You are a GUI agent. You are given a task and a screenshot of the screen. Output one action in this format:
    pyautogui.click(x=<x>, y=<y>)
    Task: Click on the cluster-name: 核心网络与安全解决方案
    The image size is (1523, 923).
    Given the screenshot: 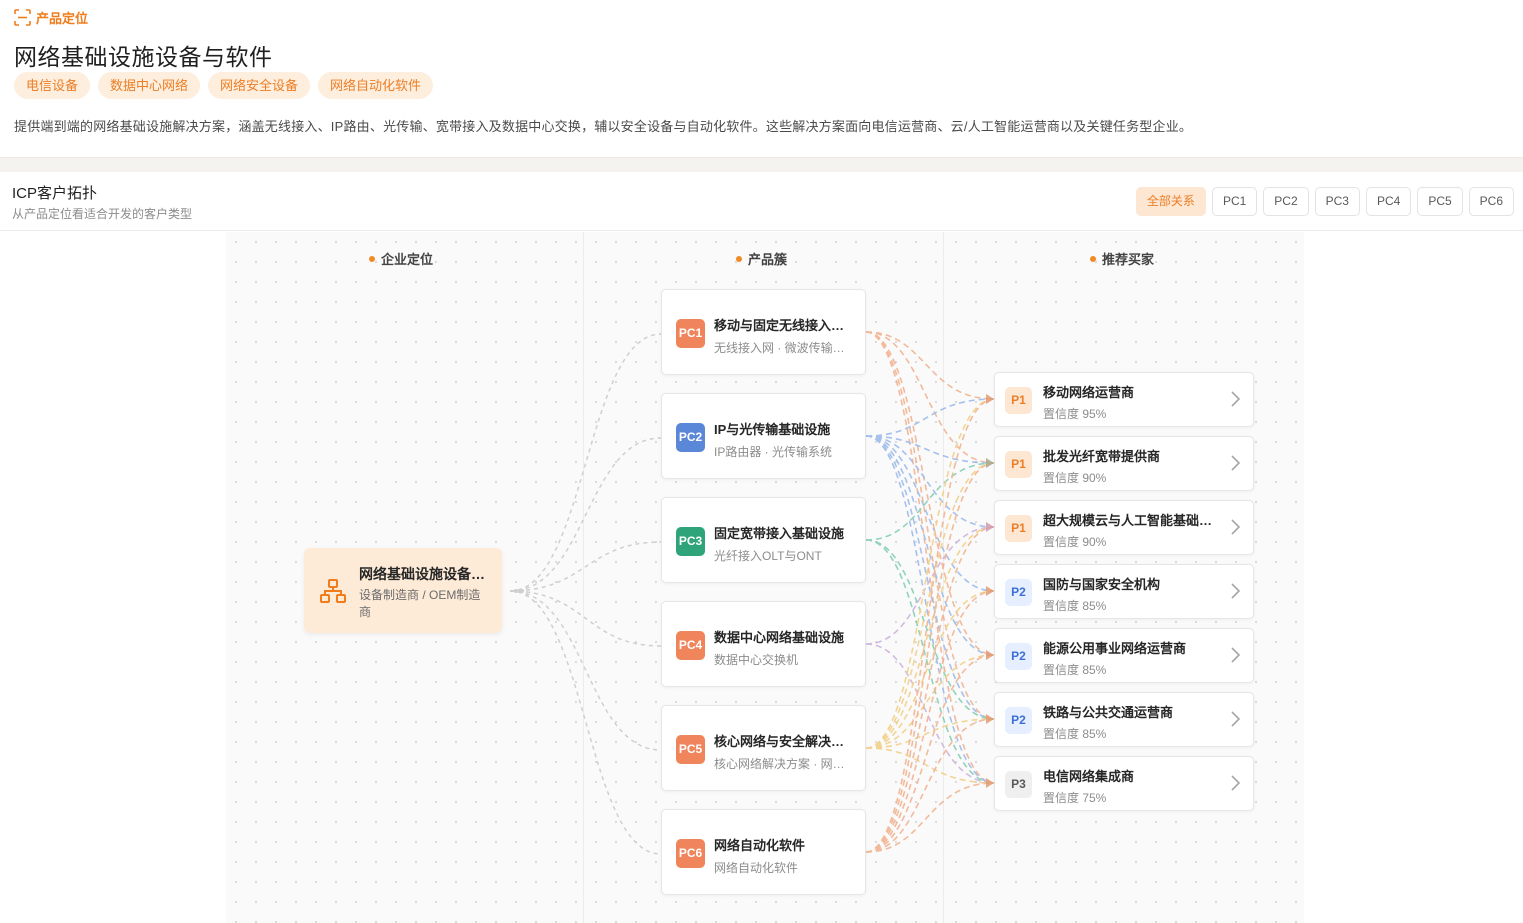 What is the action you would take?
    pyautogui.click(x=784, y=741)
    